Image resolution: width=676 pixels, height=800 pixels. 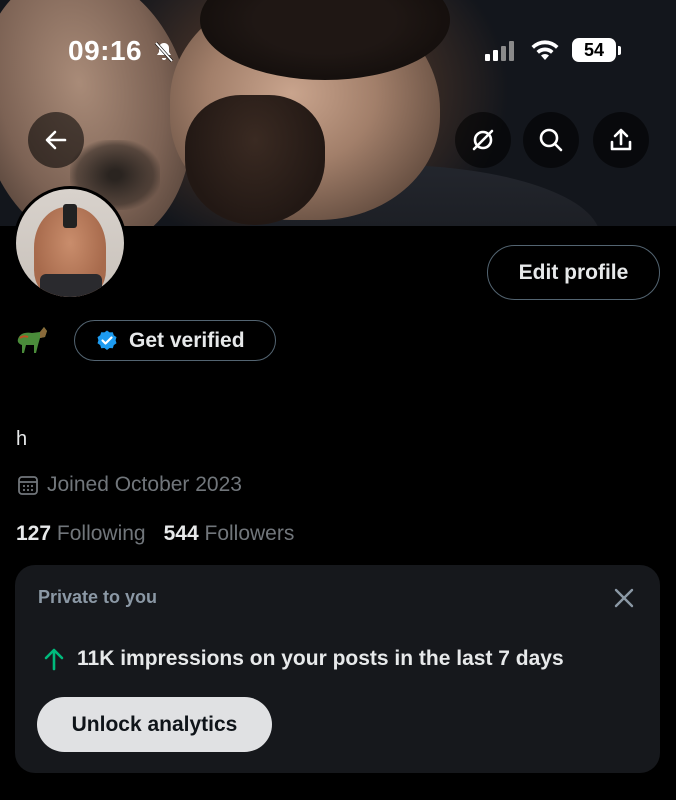 I want to click on unlock-analytics-button: Unlock analytics, so click(x=154, y=724).